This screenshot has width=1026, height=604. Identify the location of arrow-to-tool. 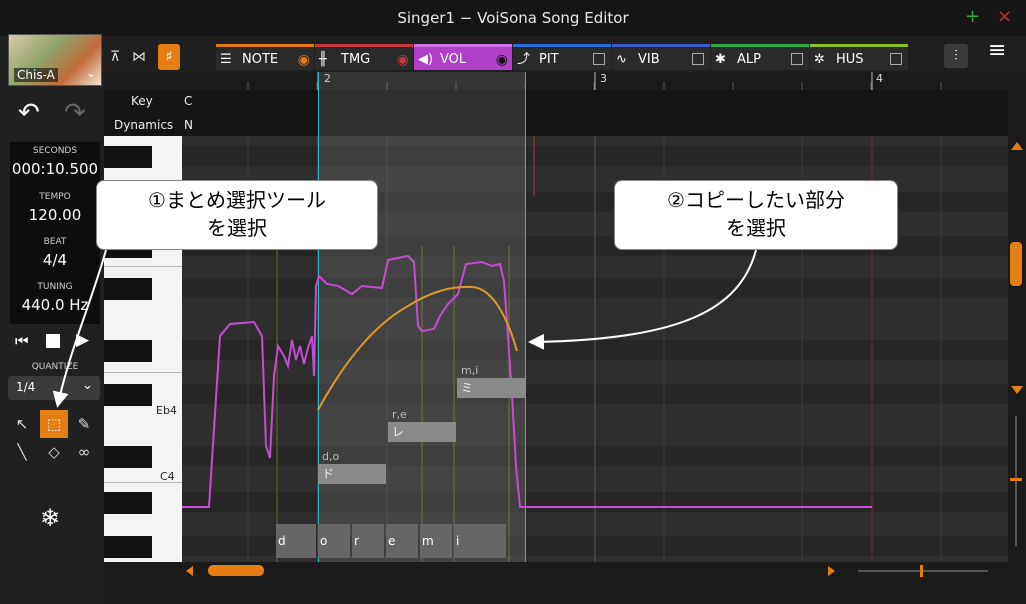
(79, 328).